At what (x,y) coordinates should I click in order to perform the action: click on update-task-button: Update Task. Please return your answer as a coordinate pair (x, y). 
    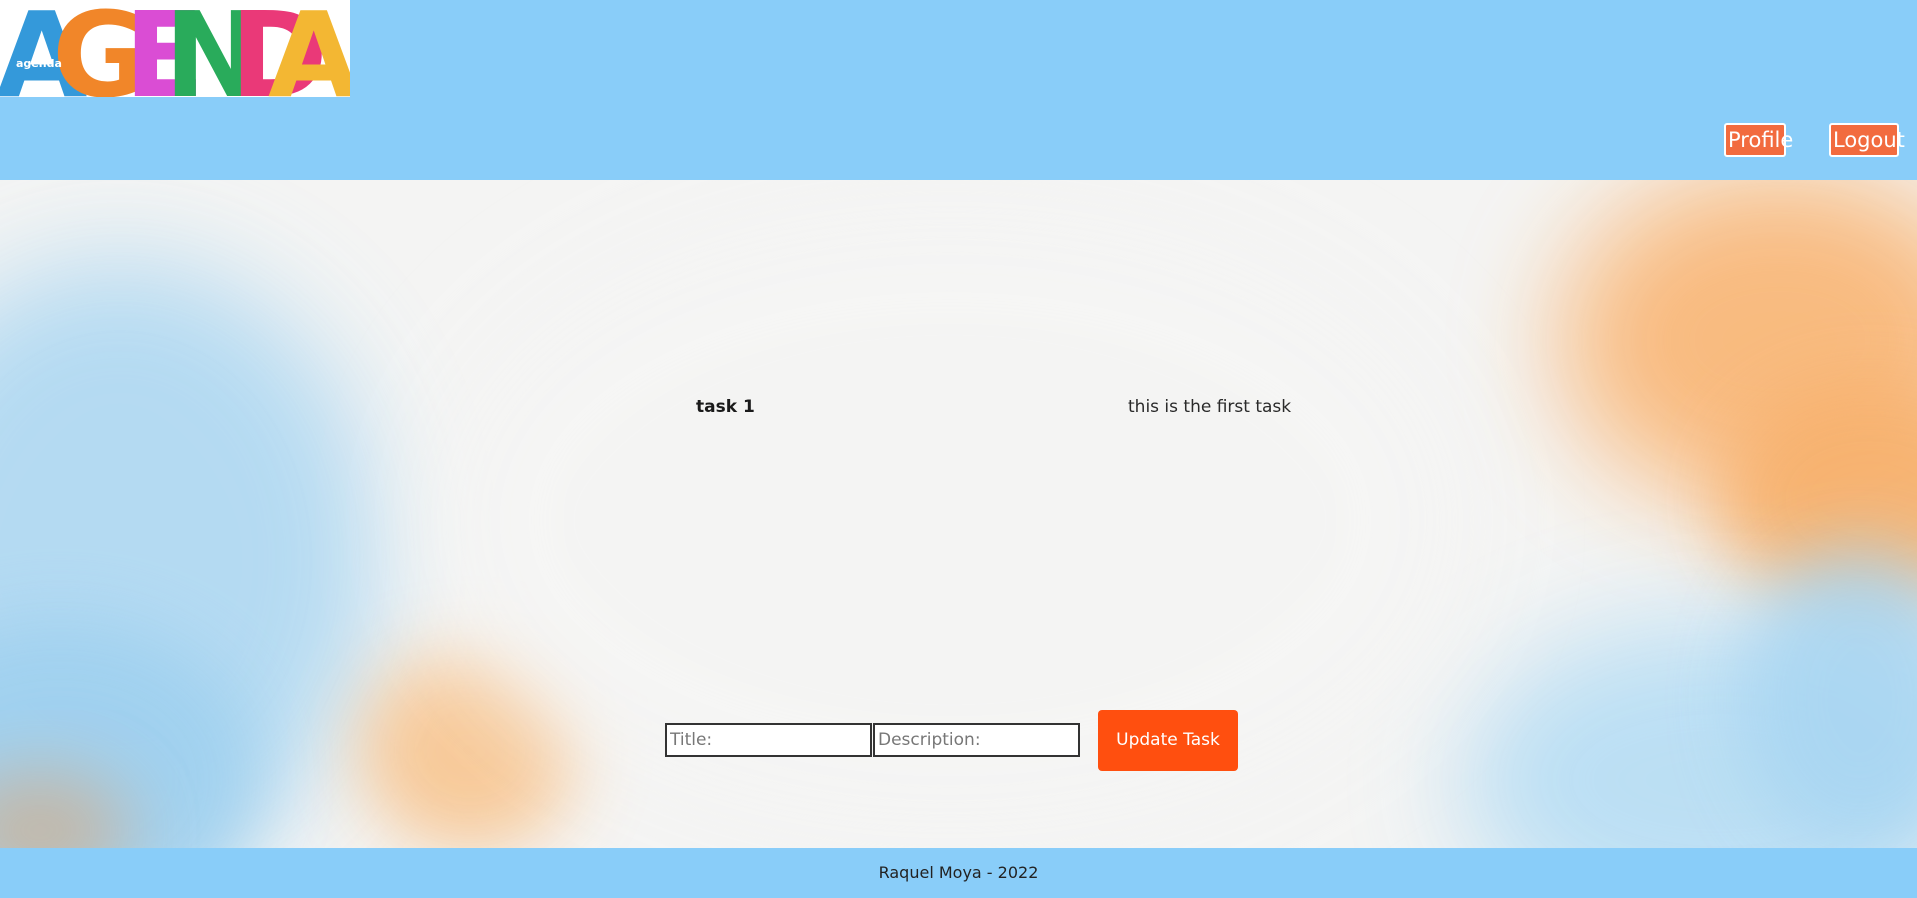
    Looking at the image, I should click on (1168, 740).